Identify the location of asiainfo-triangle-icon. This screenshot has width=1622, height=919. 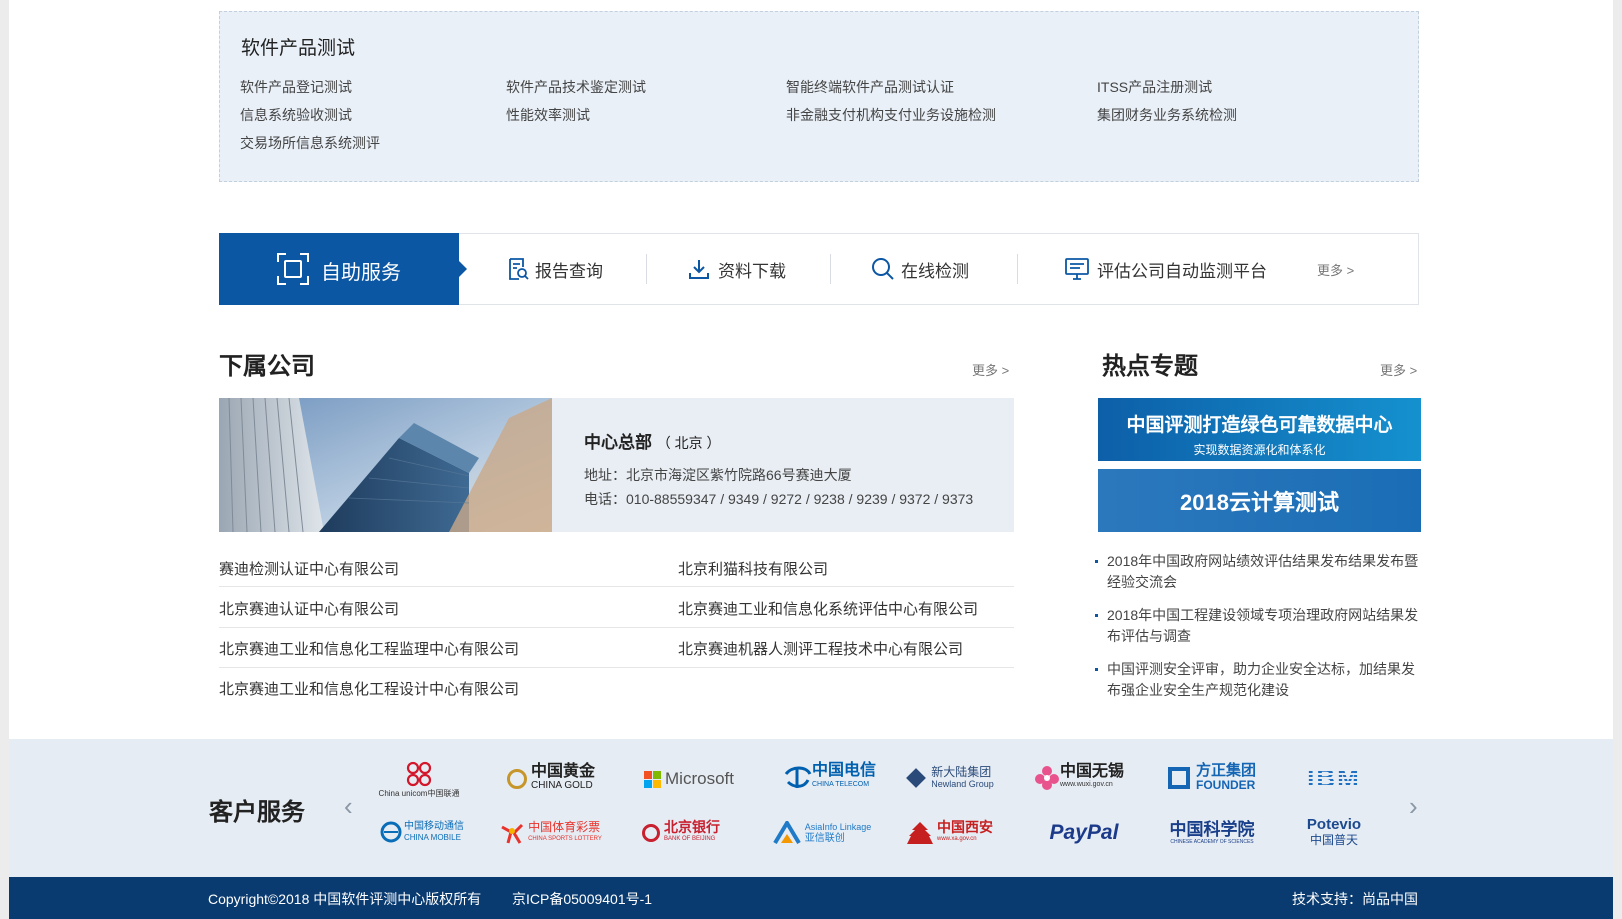
(787, 833).